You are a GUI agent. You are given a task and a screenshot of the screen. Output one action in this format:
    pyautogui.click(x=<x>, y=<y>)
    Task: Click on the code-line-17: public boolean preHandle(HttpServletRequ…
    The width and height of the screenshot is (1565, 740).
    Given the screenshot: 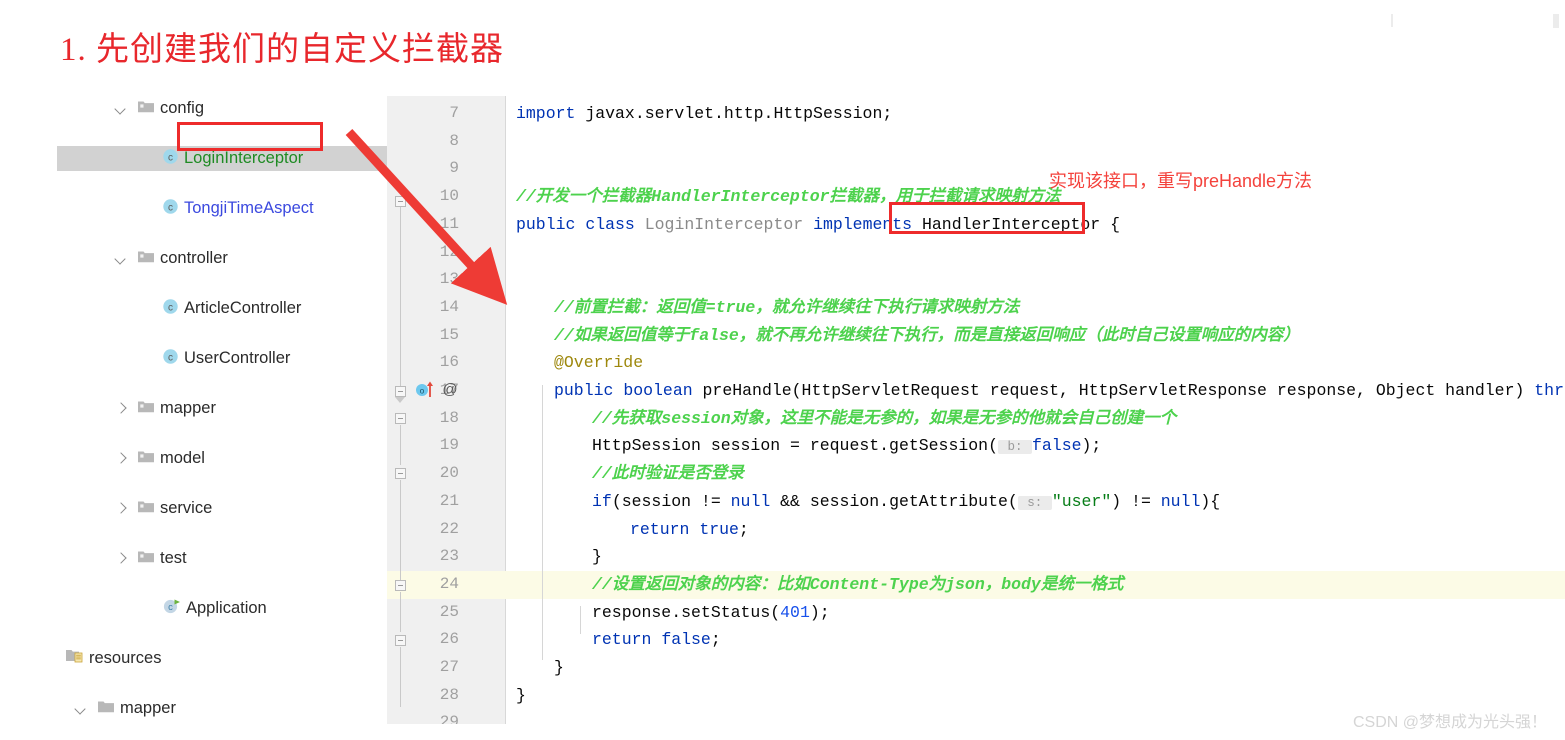 What is the action you would take?
    pyautogui.click(x=1059, y=391)
    